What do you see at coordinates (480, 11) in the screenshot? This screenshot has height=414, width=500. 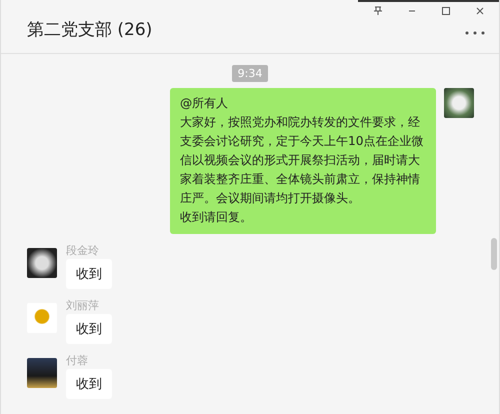 I see `close-icon` at bounding box center [480, 11].